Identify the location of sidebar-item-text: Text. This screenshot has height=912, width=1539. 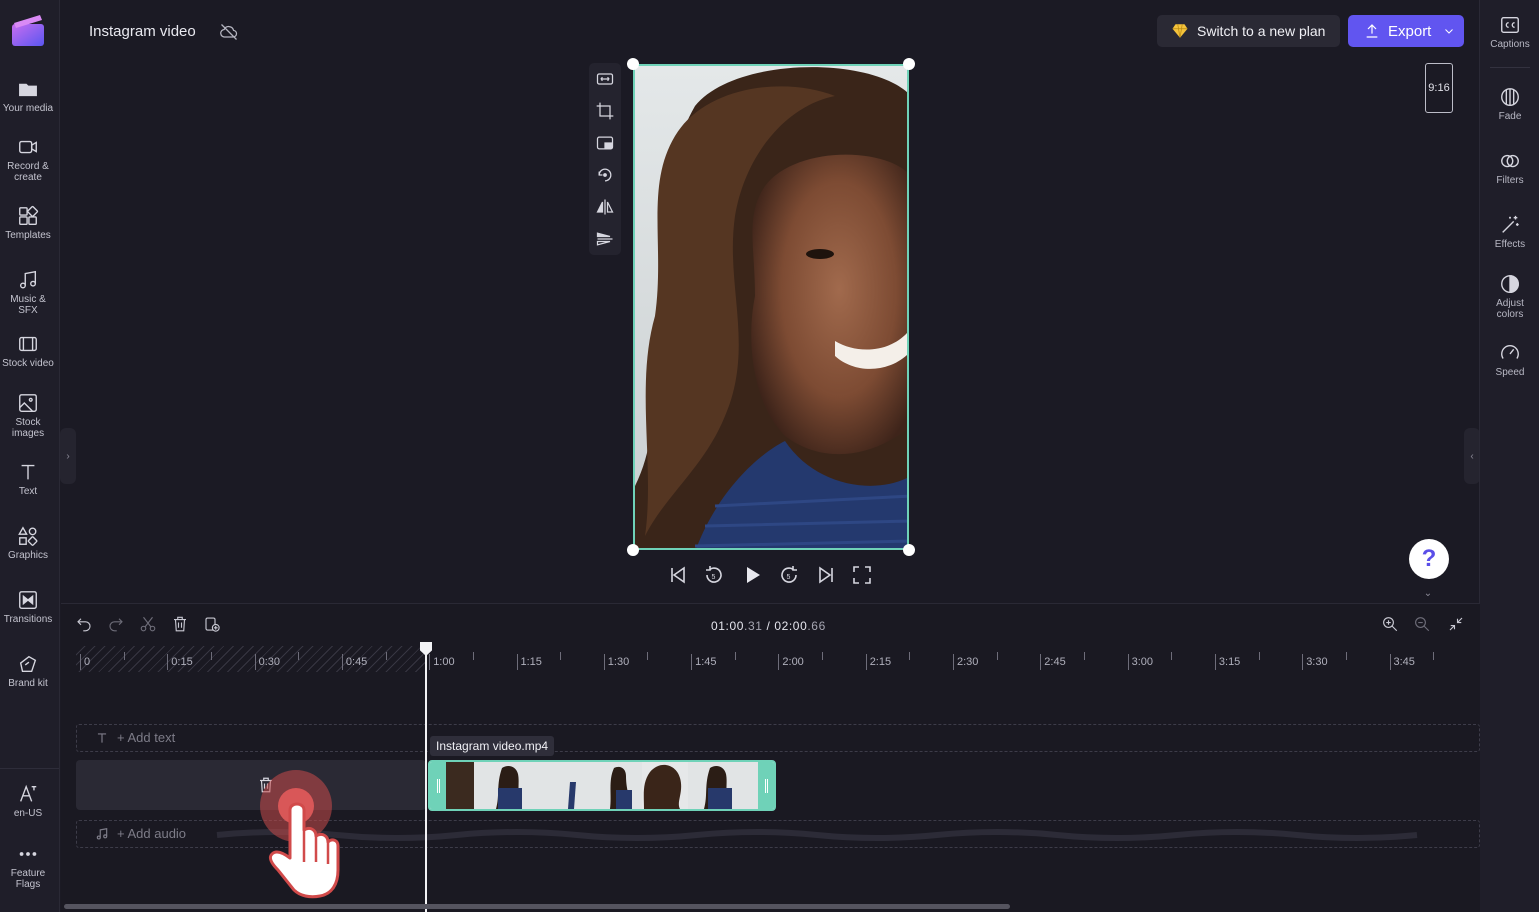
(28, 479).